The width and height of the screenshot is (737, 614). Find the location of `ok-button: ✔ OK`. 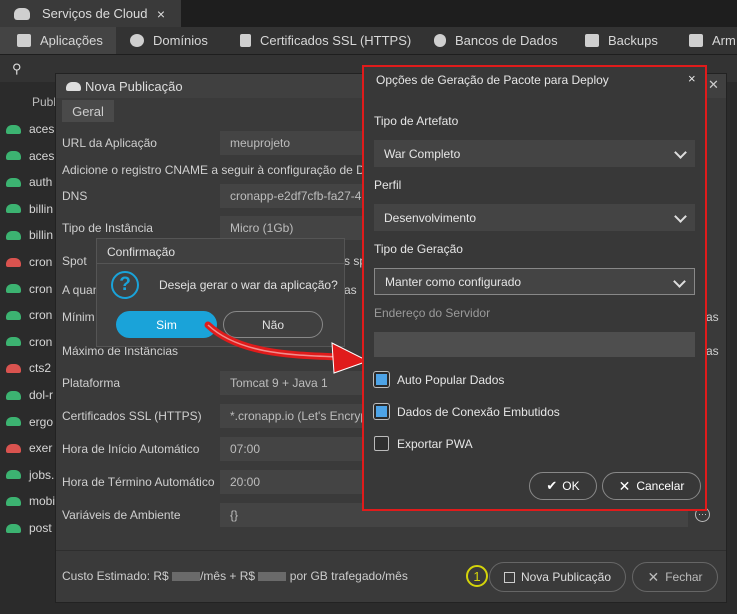

ok-button: ✔ OK is located at coordinates (563, 486).